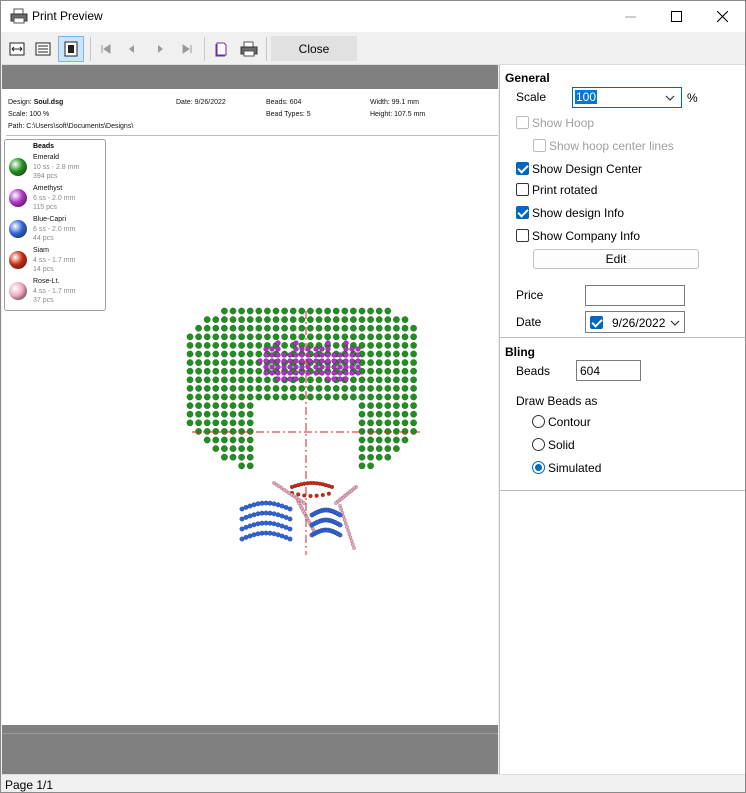 This screenshot has width=746, height=793. I want to click on contour-radio, so click(538, 421).